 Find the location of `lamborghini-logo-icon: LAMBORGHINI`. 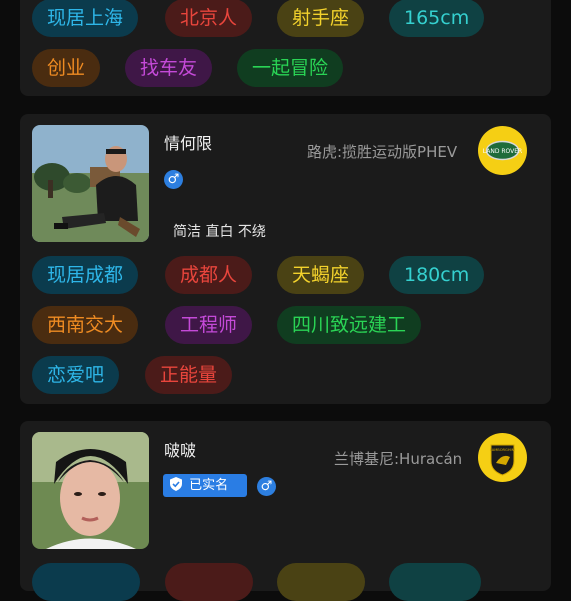

lamborghini-logo-icon: LAMBORGHINI is located at coordinates (502, 457).